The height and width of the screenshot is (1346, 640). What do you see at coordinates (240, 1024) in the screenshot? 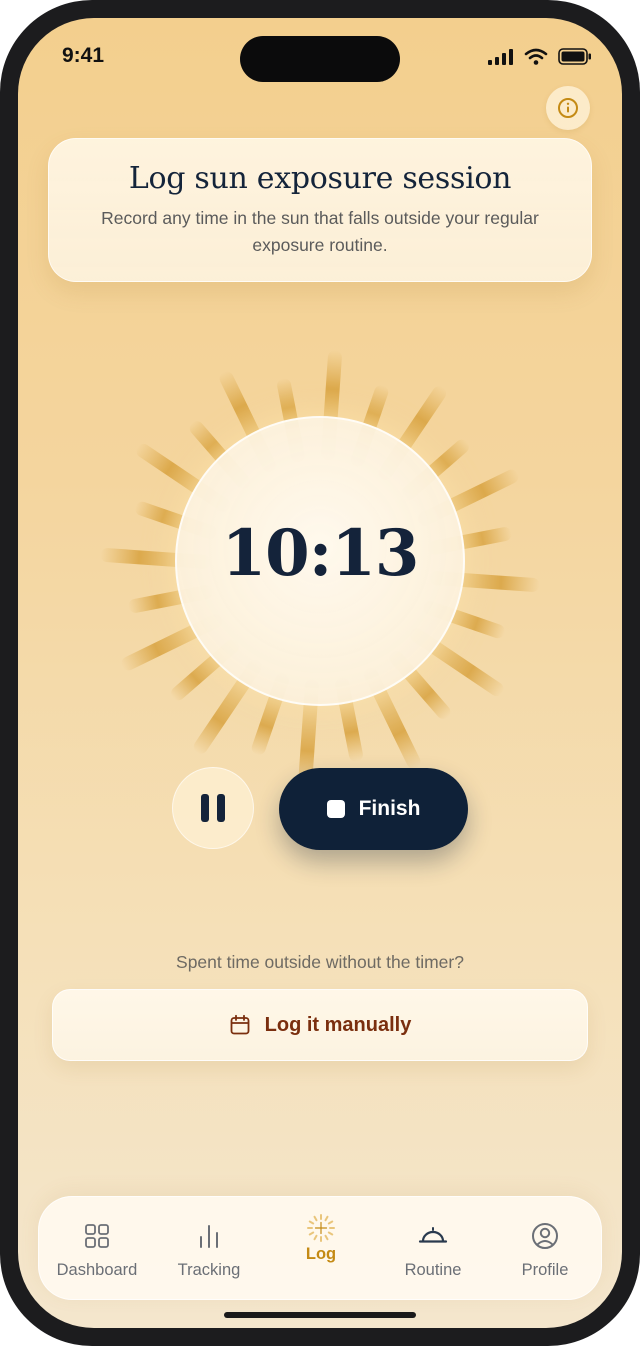
I see `calendar-icon` at bounding box center [240, 1024].